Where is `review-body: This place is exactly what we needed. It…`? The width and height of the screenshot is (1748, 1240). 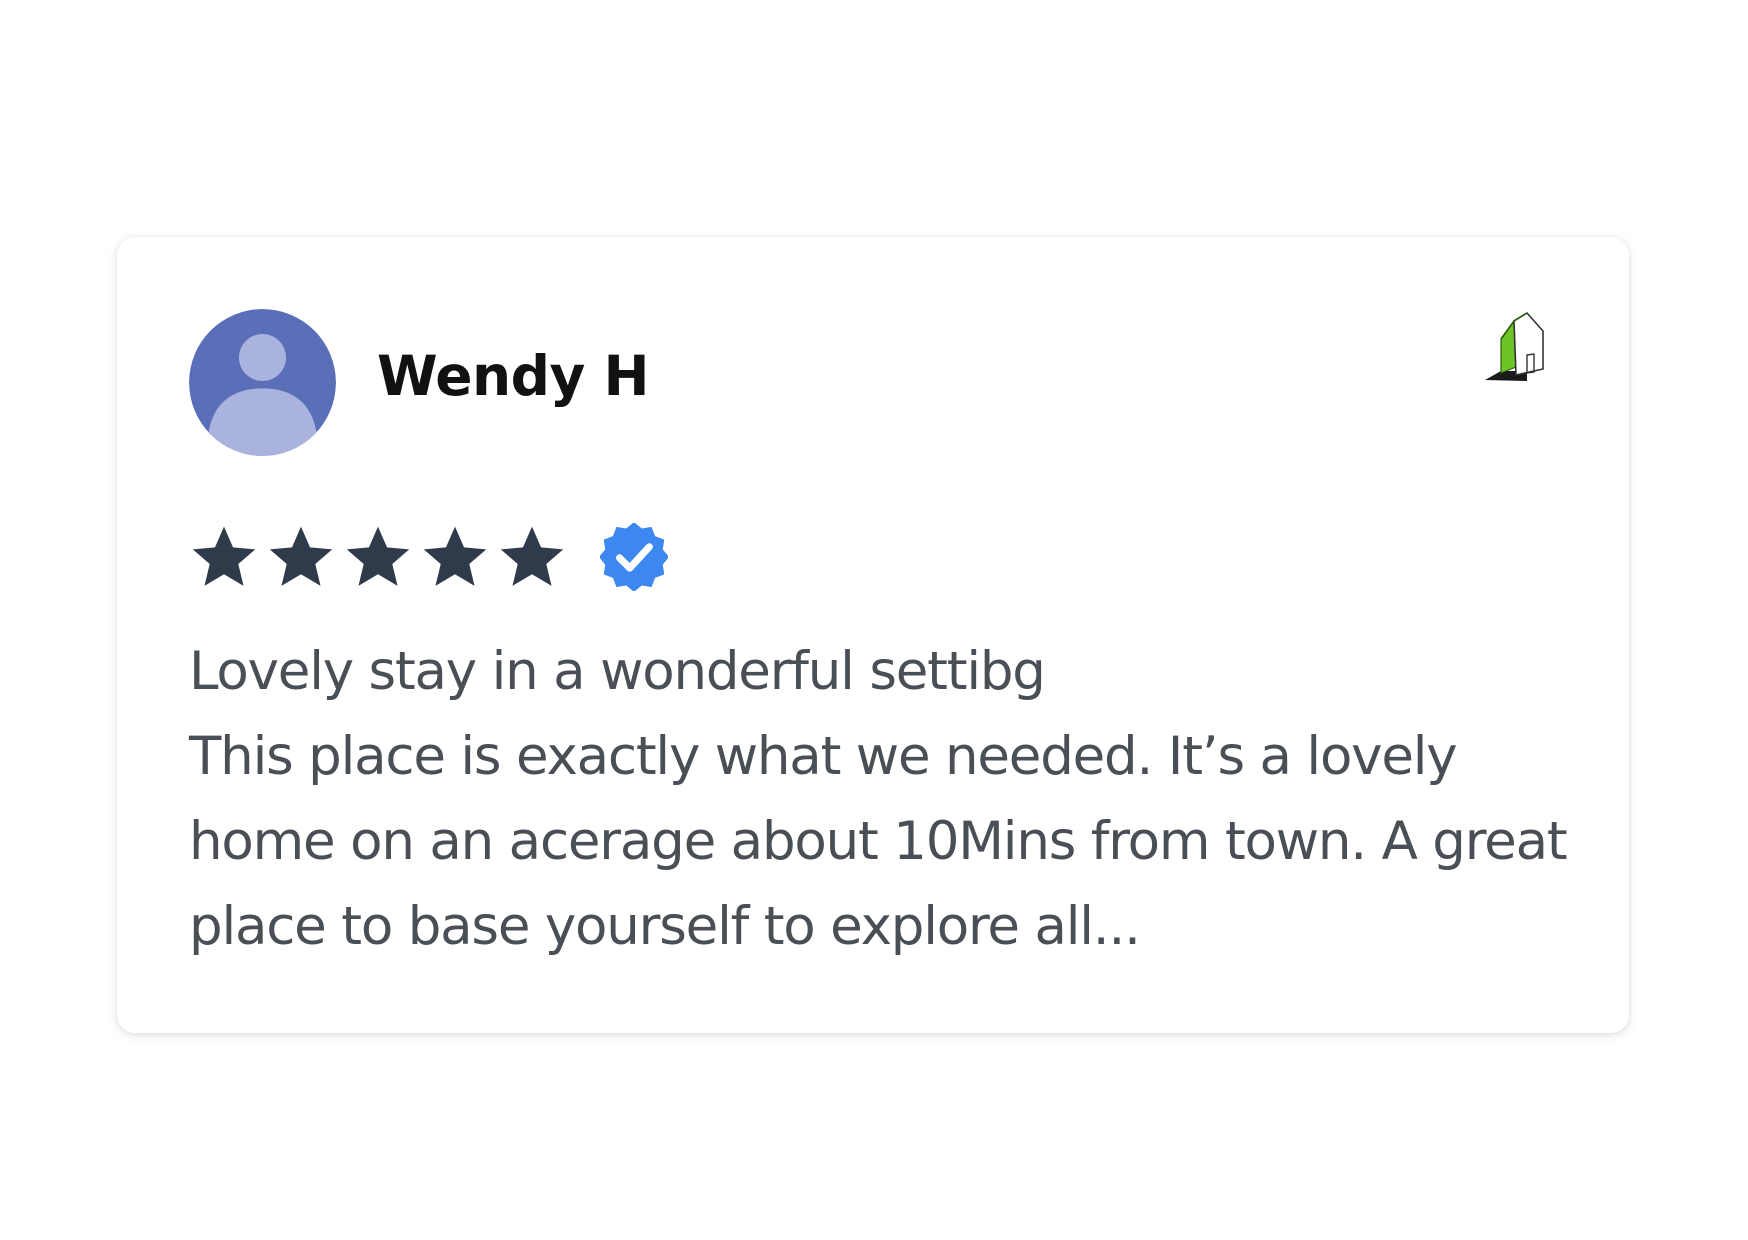 review-body: This place is exactly what we needed. It… is located at coordinates (878, 841).